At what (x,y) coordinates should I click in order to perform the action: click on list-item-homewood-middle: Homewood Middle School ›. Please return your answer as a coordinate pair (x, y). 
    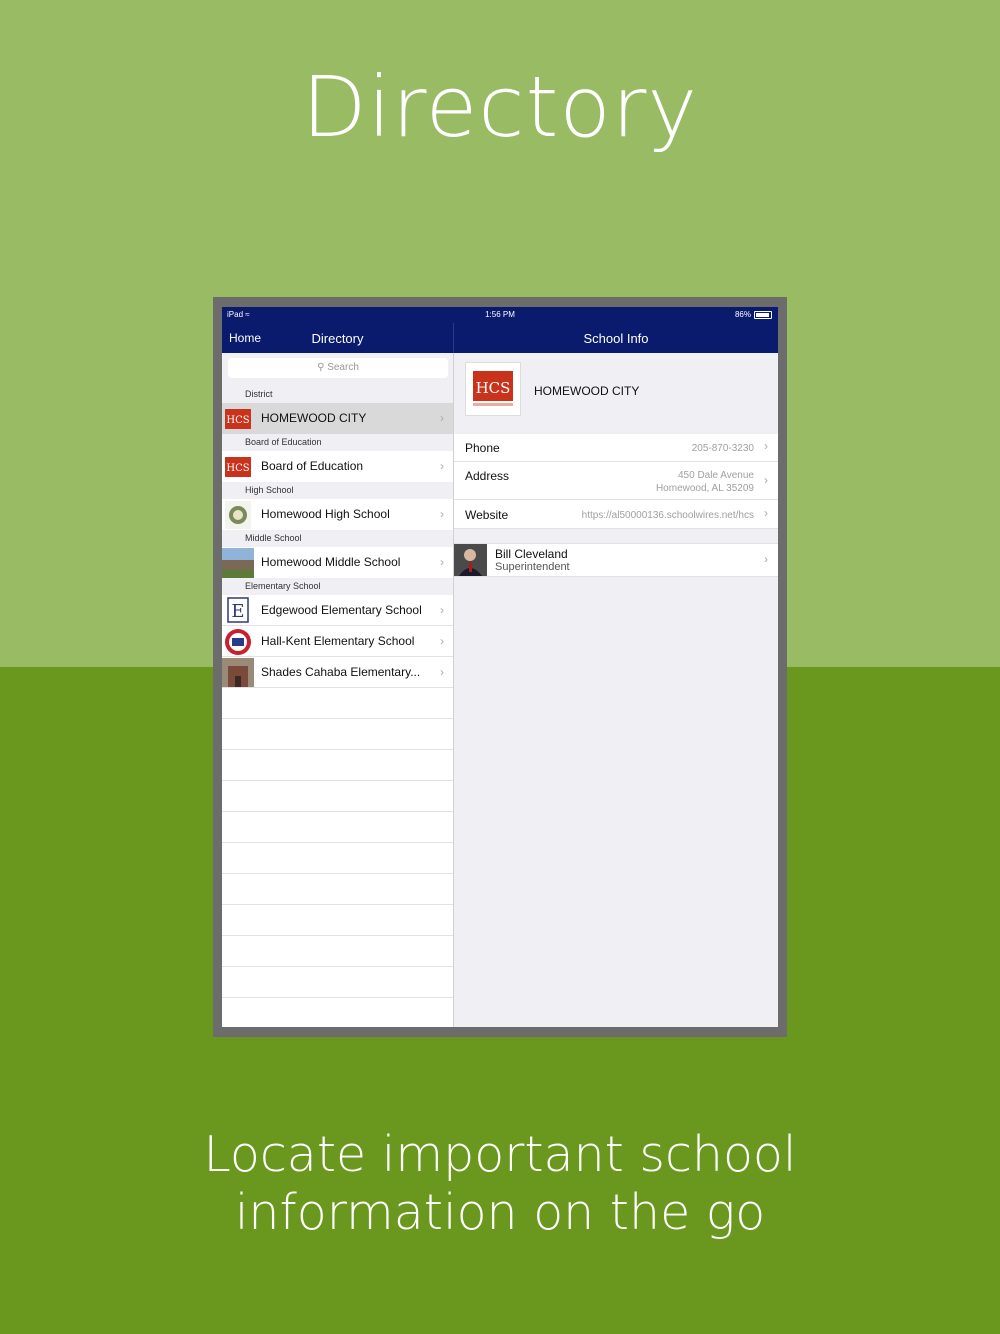
    Looking at the image, I should click on (337, 562).